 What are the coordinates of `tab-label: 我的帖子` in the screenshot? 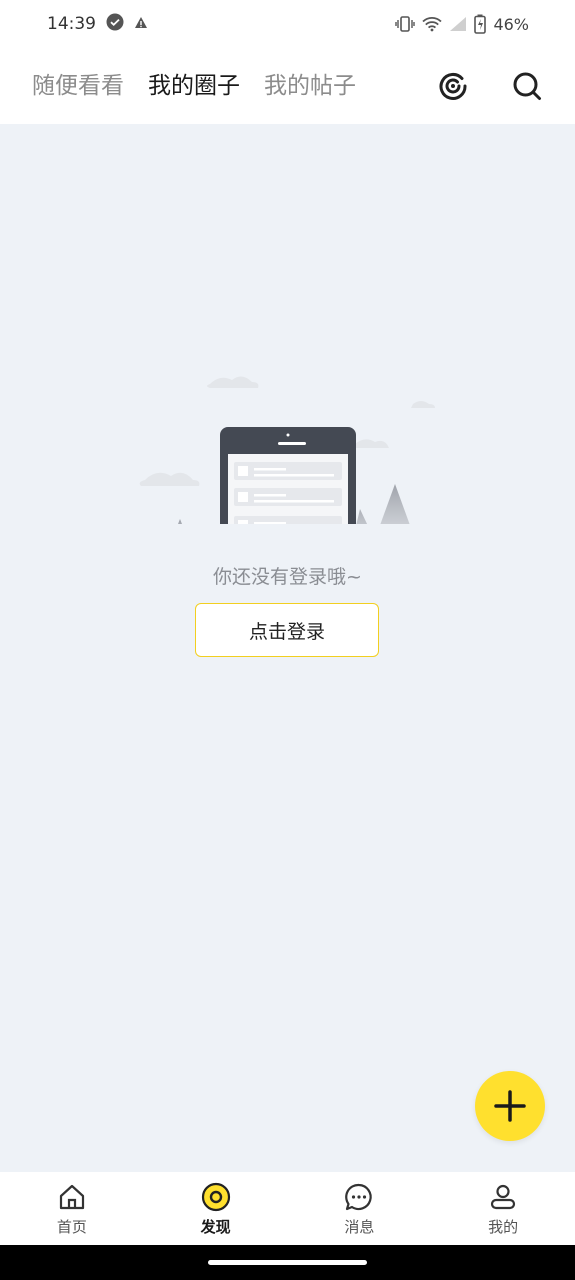 It's located at (310, 85).